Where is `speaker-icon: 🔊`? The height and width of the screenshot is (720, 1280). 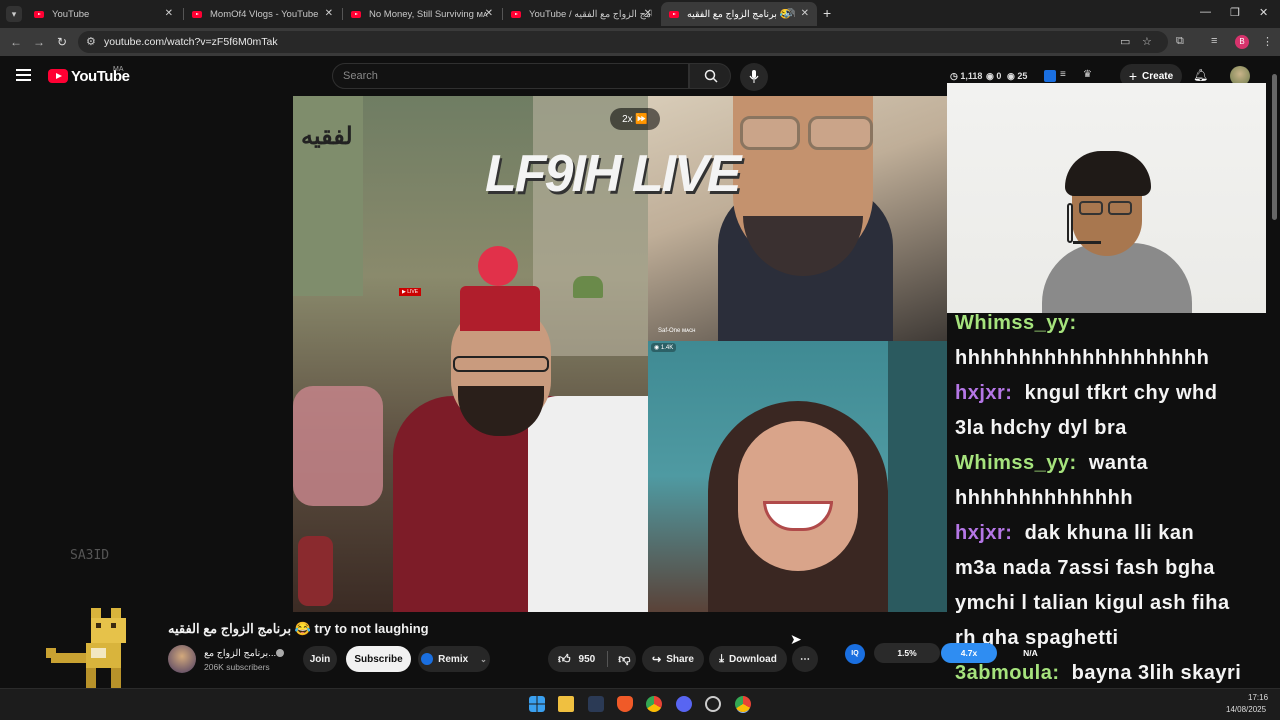 speaker-icon: 🔊 is located at coordinates (789, 13).